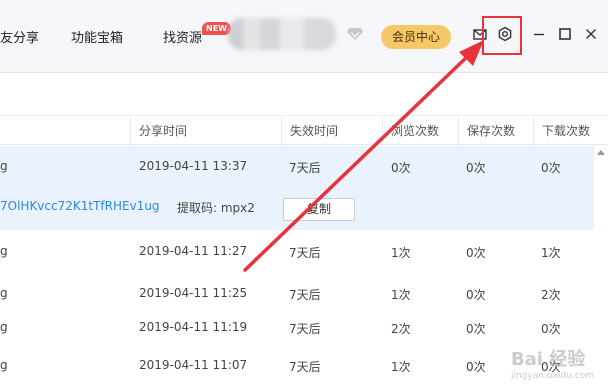 The width and height of the screenshot is (608, 387). Describe the element at coordinates (420, 131) in the screenshot. I see `col-views: 浏览次数` at that location.